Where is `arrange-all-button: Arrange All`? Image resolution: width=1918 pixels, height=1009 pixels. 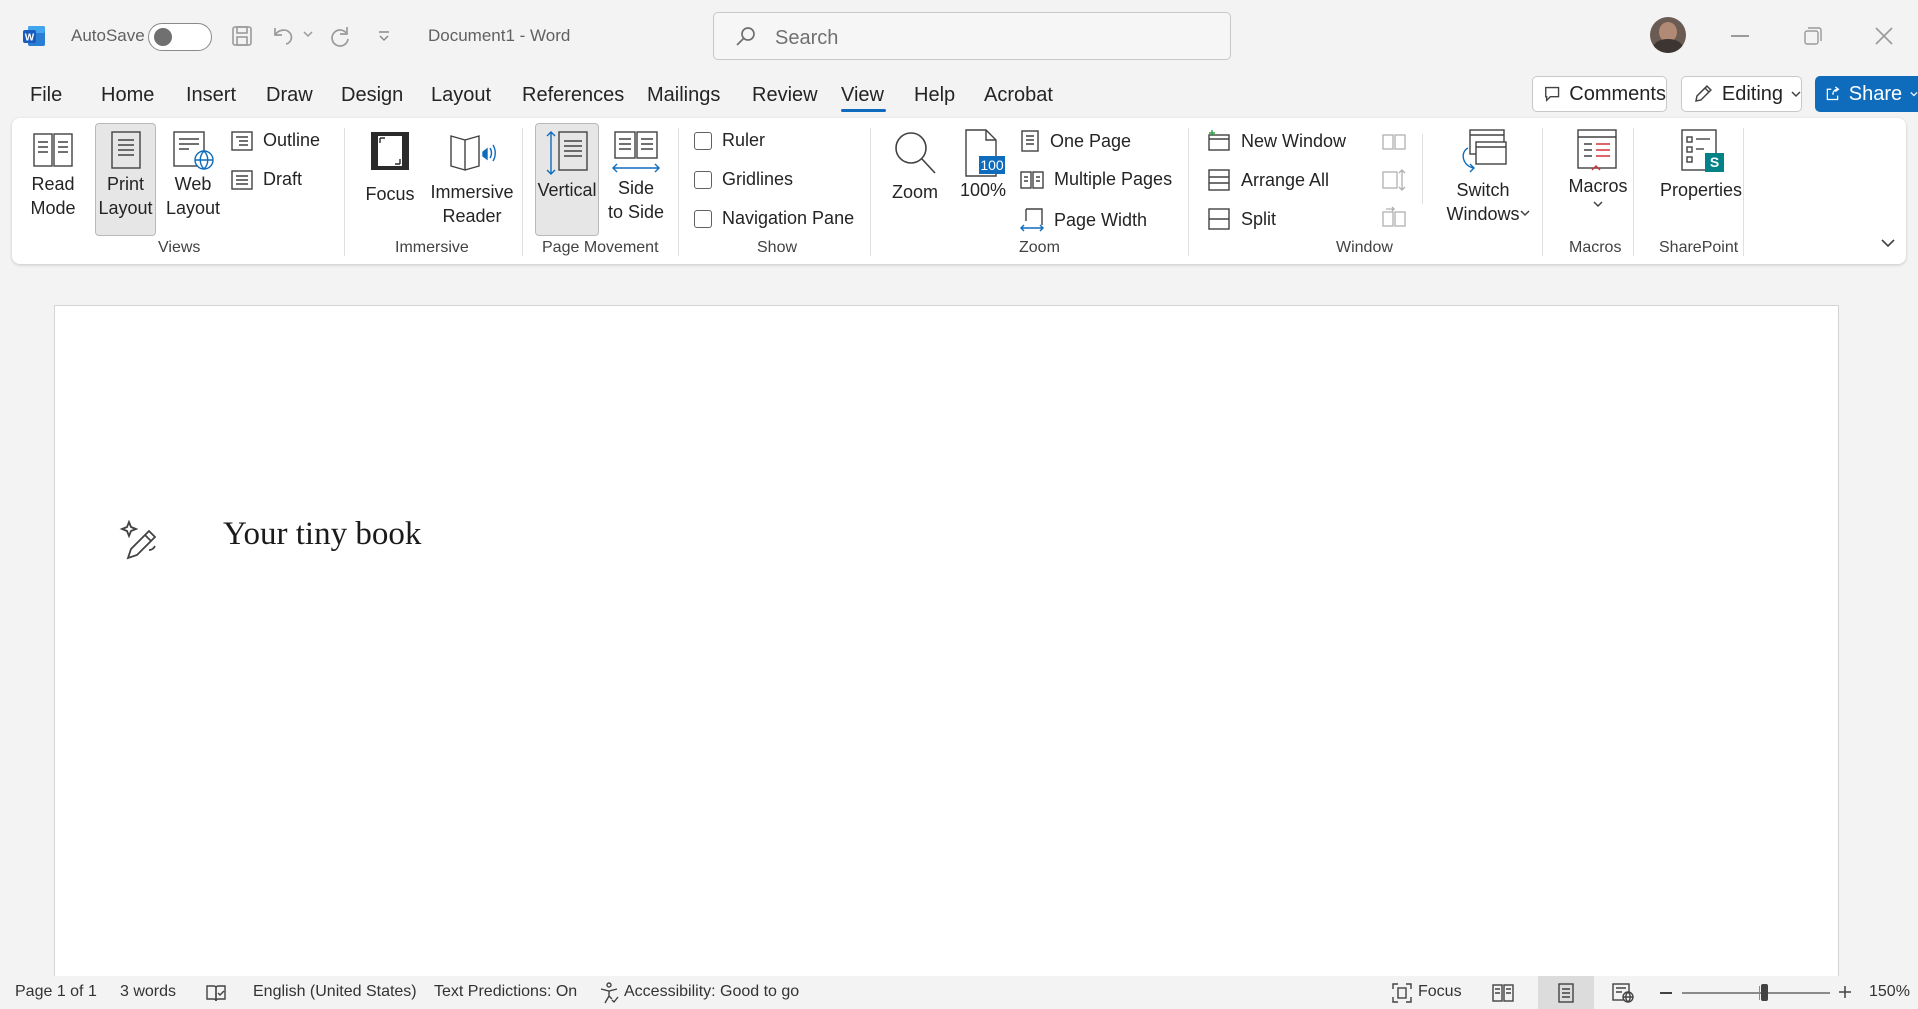
arrange-all-button: Arrange All is located at coordinates (1268, 180).